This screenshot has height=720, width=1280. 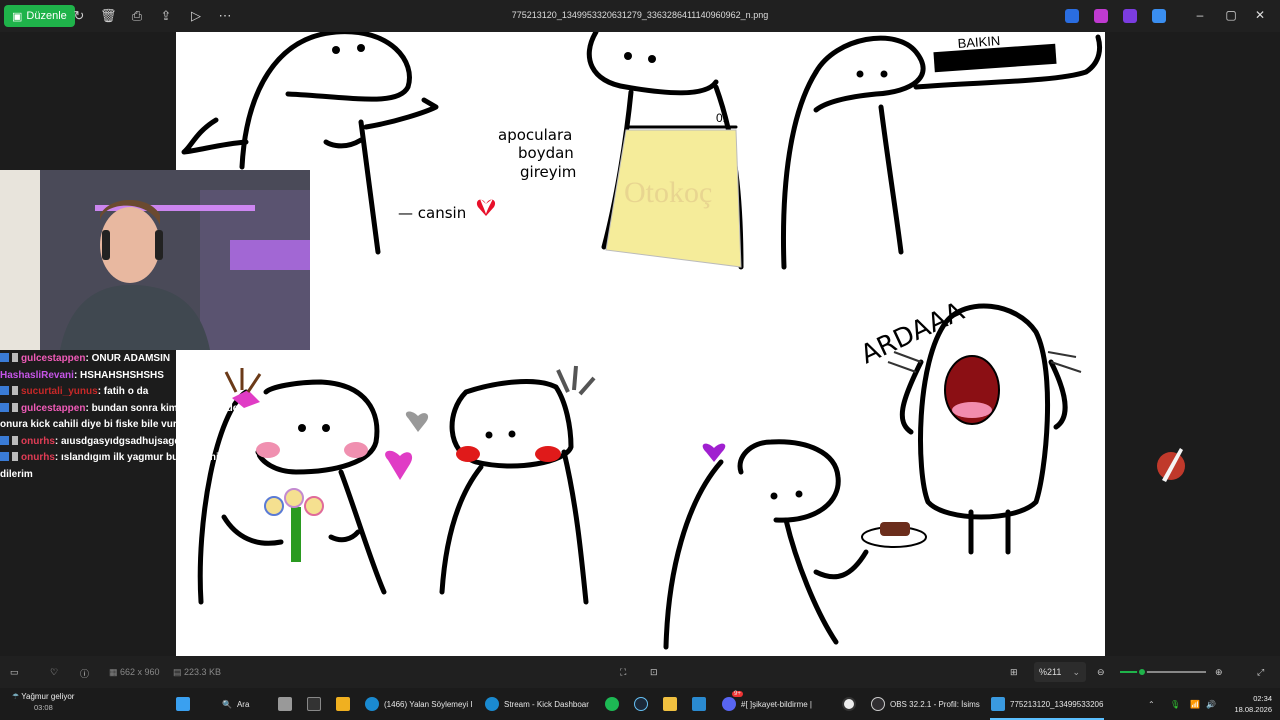 I want to click on dimensions-value: 662 x 960, so click(x=140, y=672).